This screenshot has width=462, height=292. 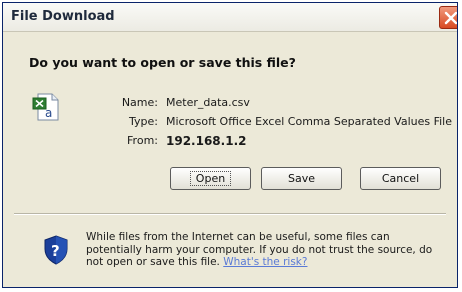 What do you see at coordinates (206, 141) in the screenshot?
I see `file-from-value: 192.168.1.2` at bounding box center [206, 141].